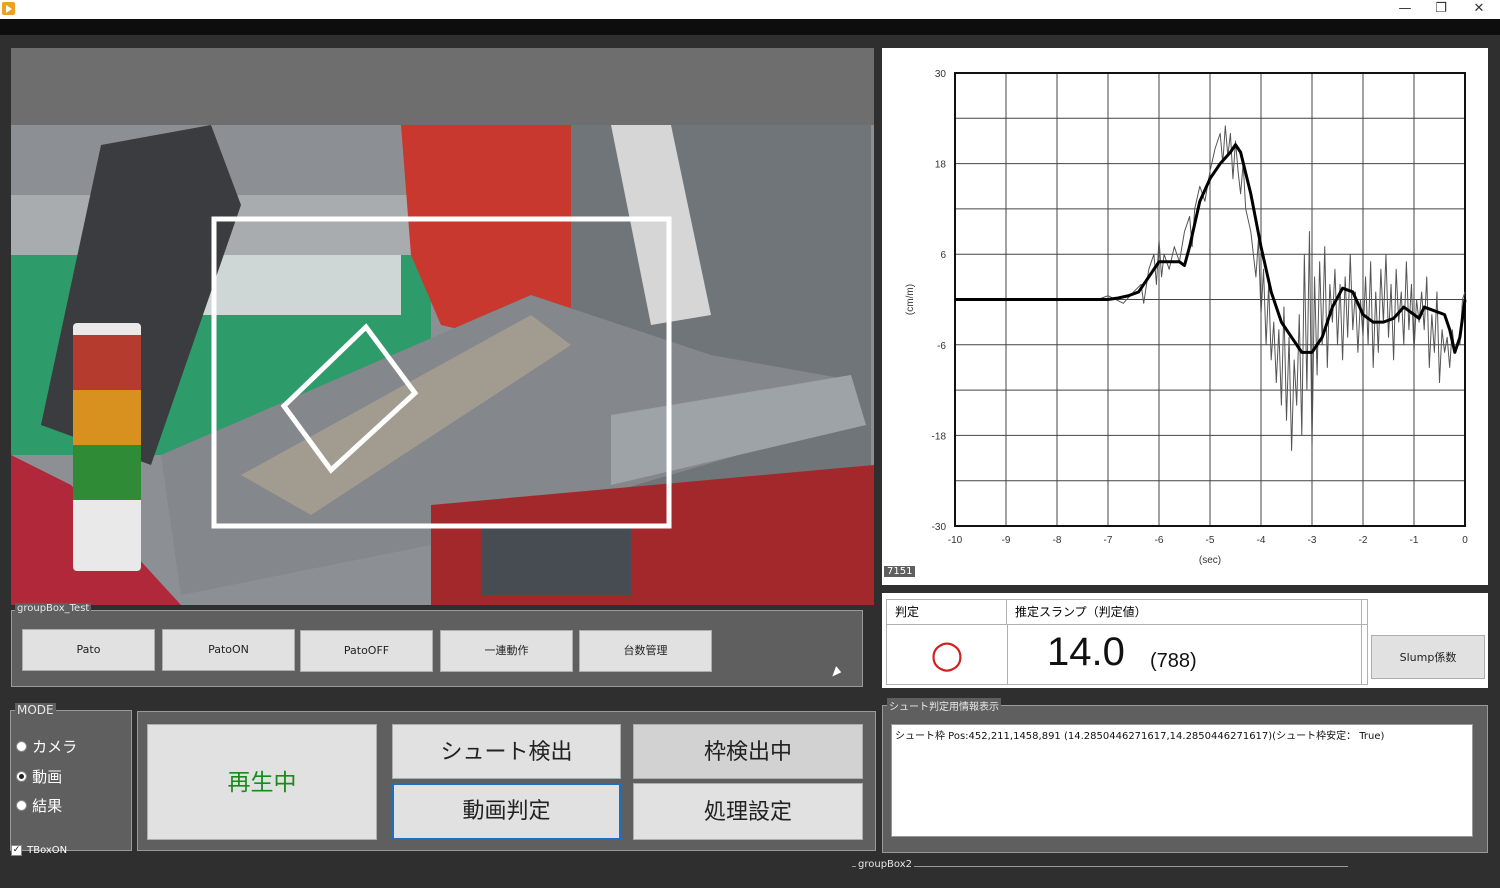 The height and width of the screenshot is (888, 1500). What do you see at coordinates (1173, 661) in the screenshot?
I see `slump-raw-value: (788)` at bounding box center [1173, 661].